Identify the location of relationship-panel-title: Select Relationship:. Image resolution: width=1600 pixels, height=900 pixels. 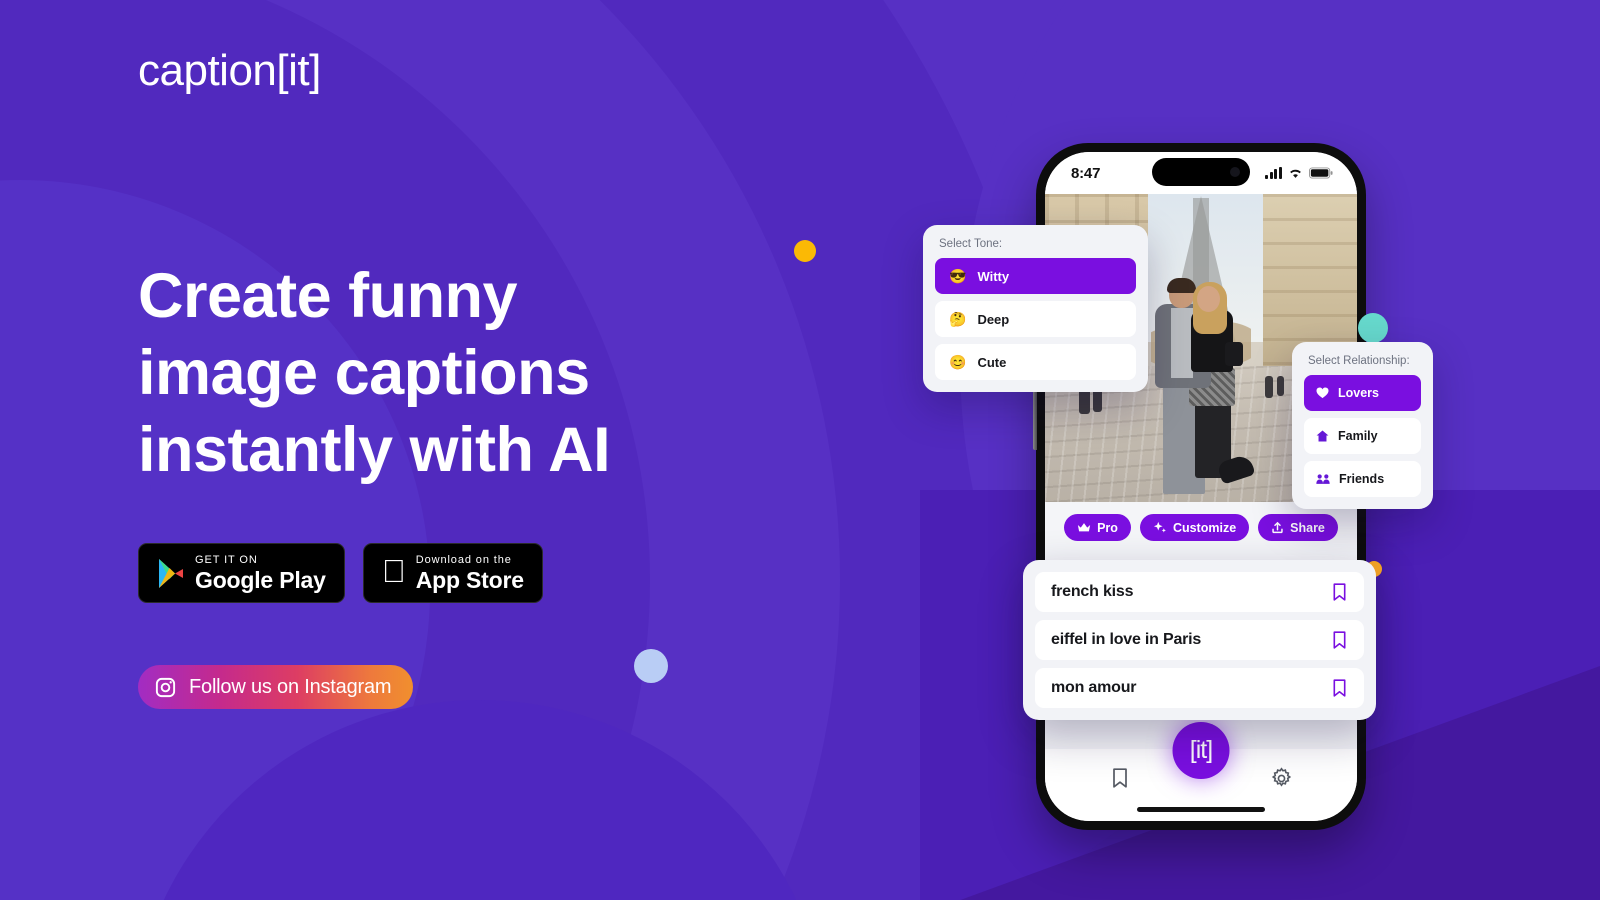
(1359, 361).